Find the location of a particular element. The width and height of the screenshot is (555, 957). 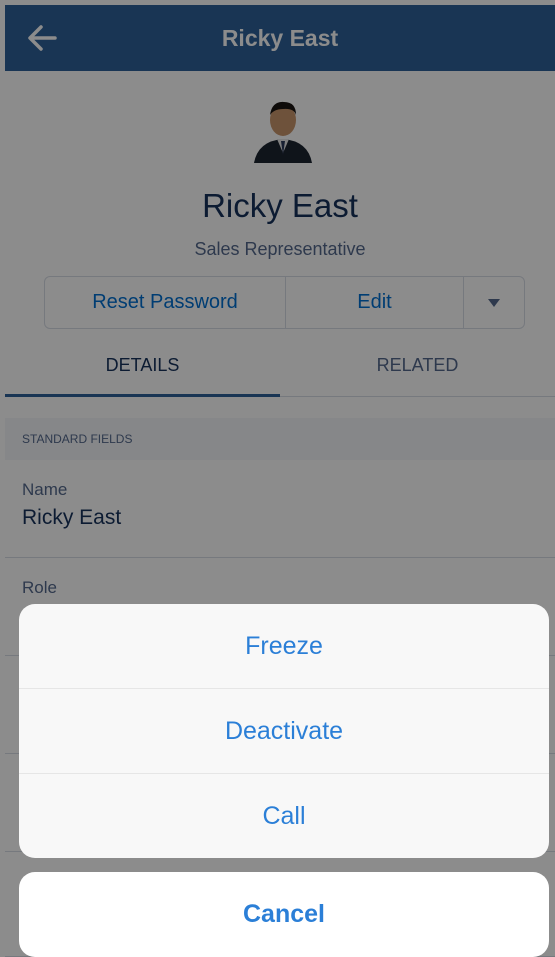

deactivate-button: Deactivate is located at coordinates (284, 731).